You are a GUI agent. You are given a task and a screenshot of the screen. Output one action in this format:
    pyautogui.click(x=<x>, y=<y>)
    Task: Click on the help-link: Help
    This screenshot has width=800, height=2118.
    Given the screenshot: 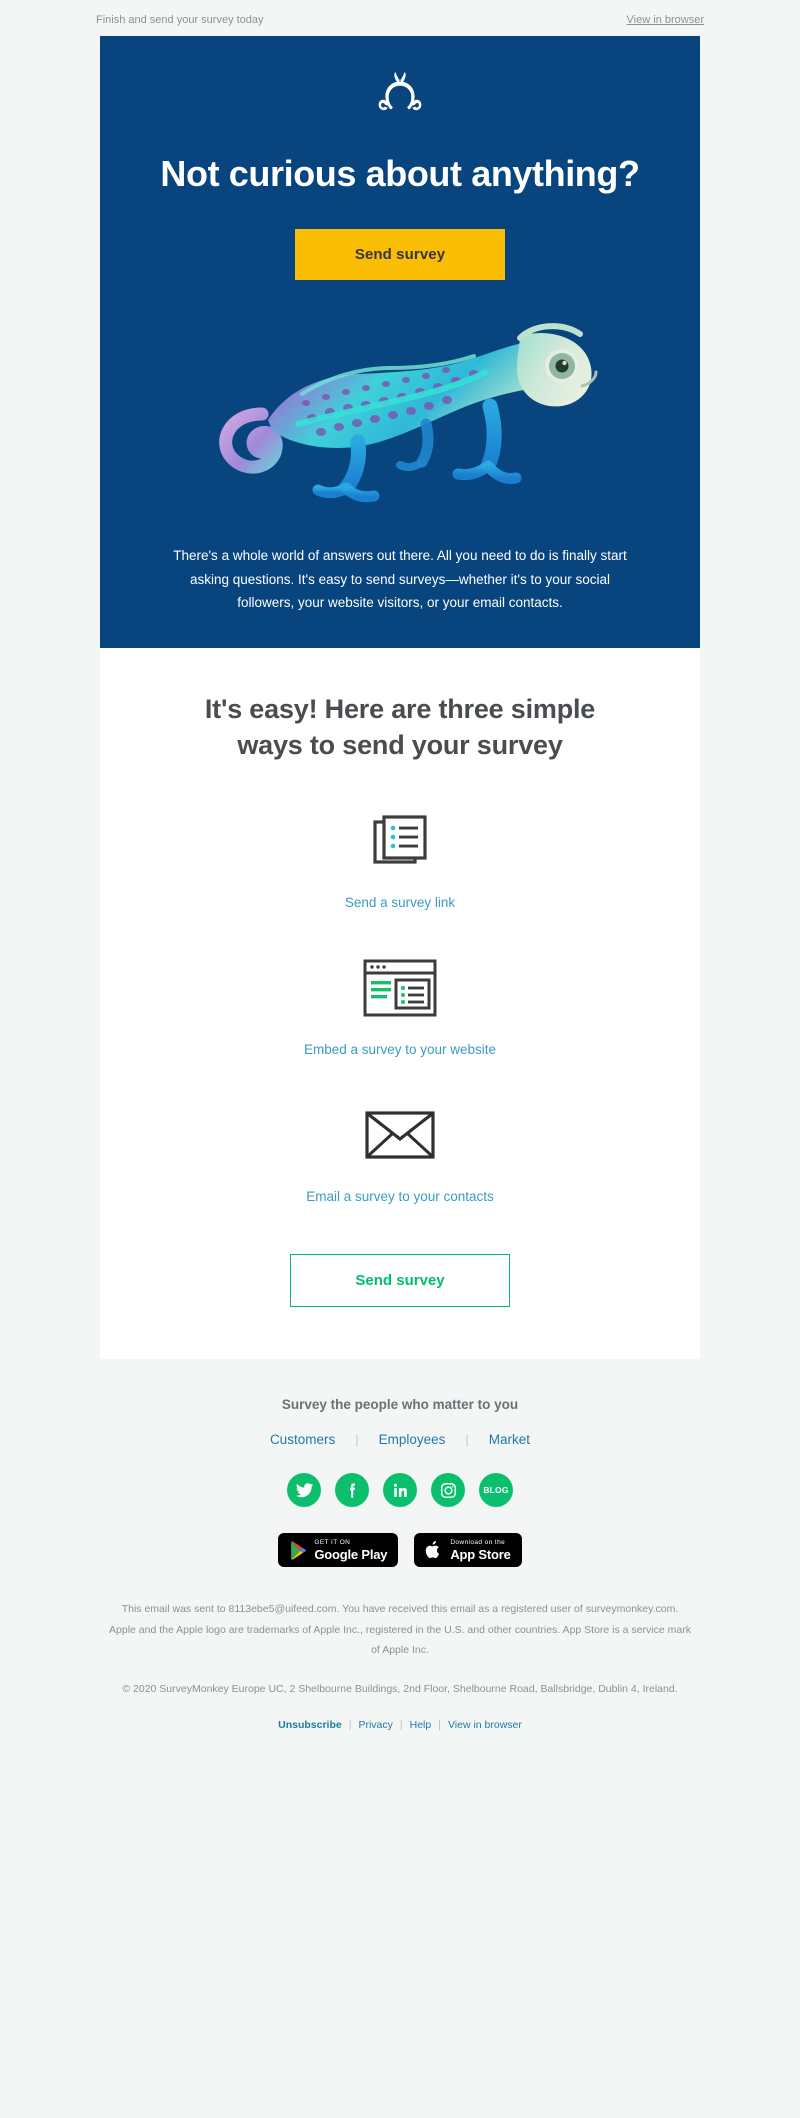 What is the action you would take?
    pyautogui.click(x=421, y=1725)
    